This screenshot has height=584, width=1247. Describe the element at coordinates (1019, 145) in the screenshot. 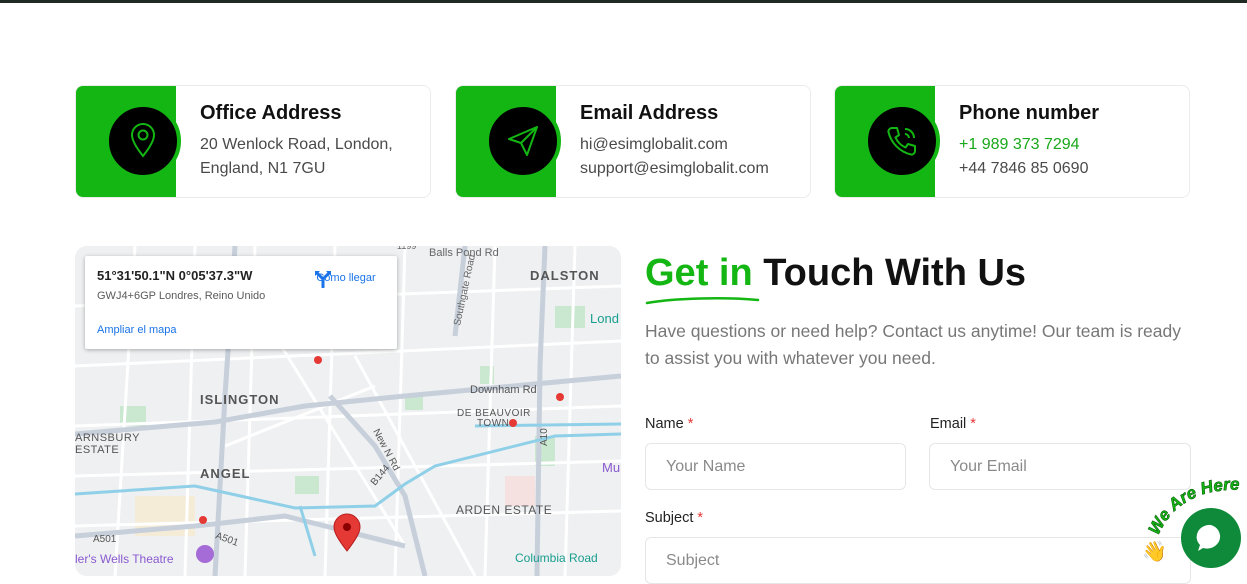

I see `phone-link: +1 989 373 7294` at that location.